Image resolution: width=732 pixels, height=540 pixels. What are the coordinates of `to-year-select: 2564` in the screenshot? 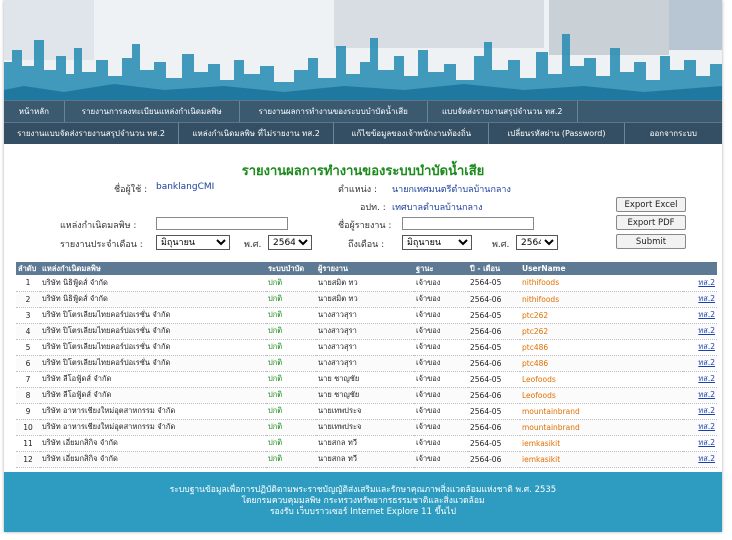 It's located at (537, 242).